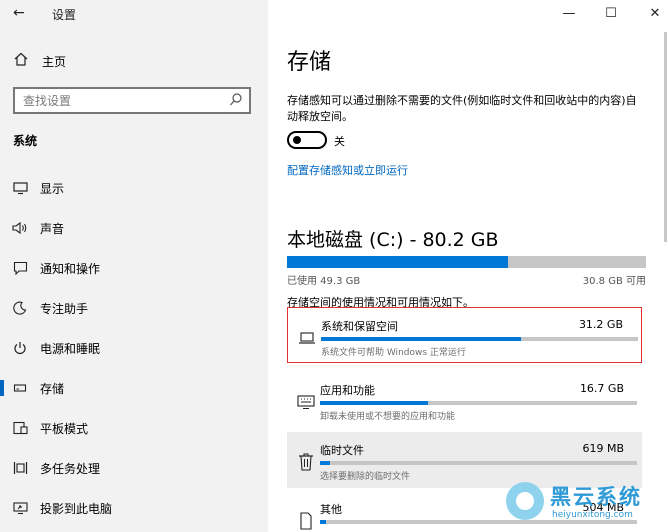 The width and height of the screenshot is (668, 532). I want to click on section-title: 系统, so click(25, 141).